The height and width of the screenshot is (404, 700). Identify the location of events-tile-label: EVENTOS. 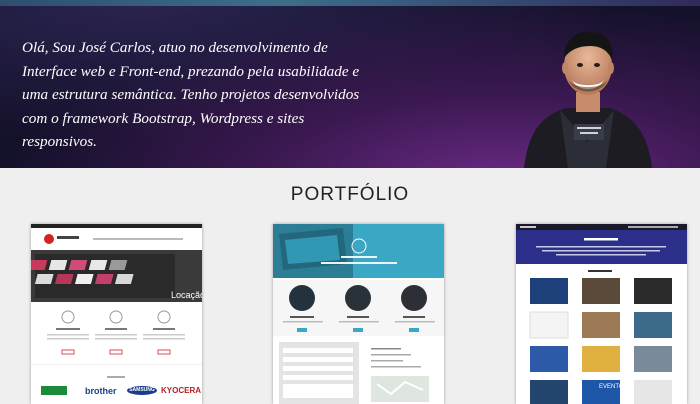
(613, 387).